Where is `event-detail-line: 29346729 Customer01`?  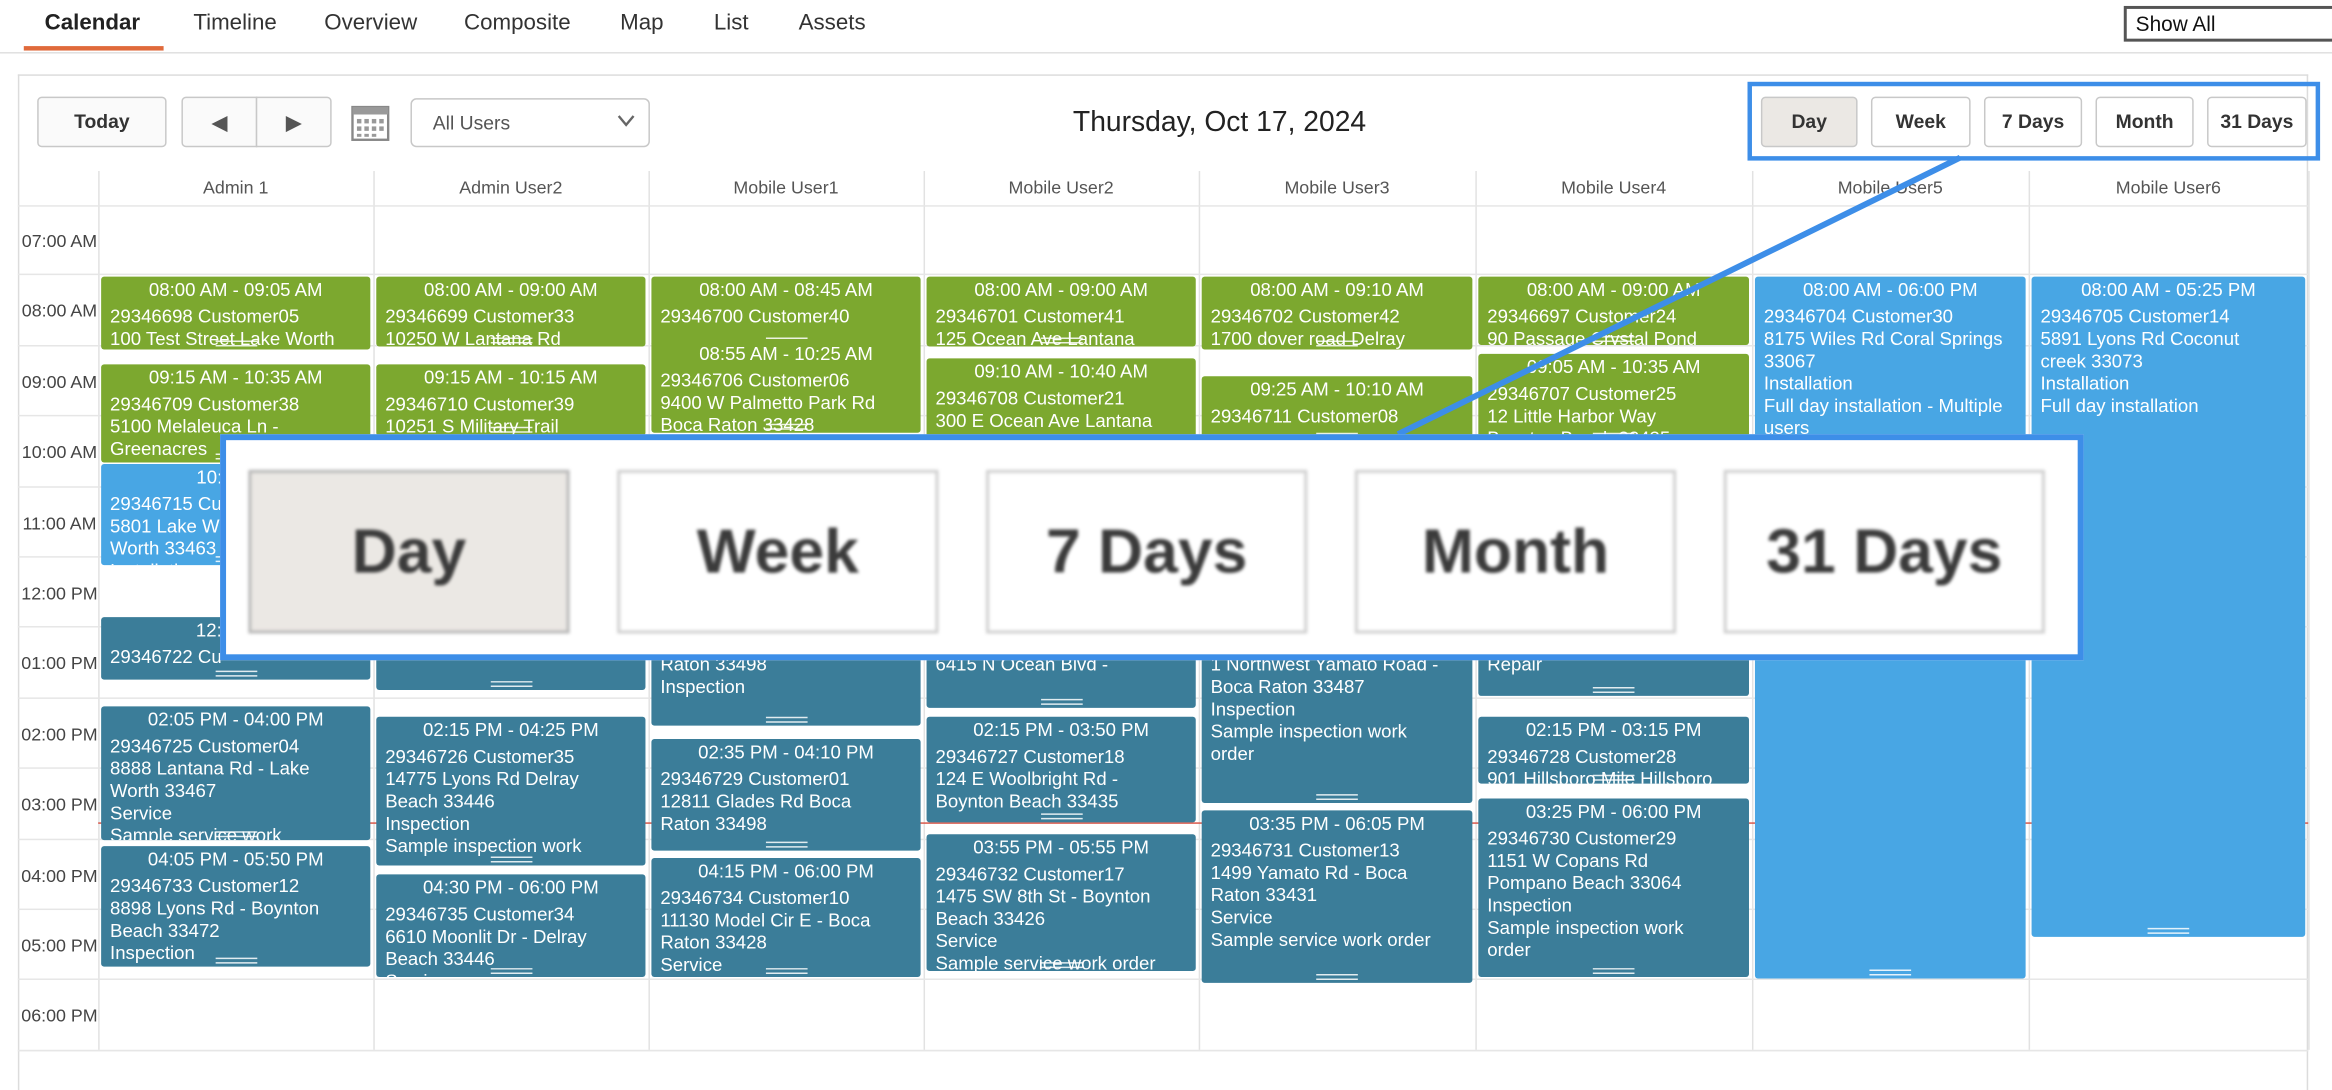 event-detail-line: 29346729 Customer01 is located at coordinates (755, 779).